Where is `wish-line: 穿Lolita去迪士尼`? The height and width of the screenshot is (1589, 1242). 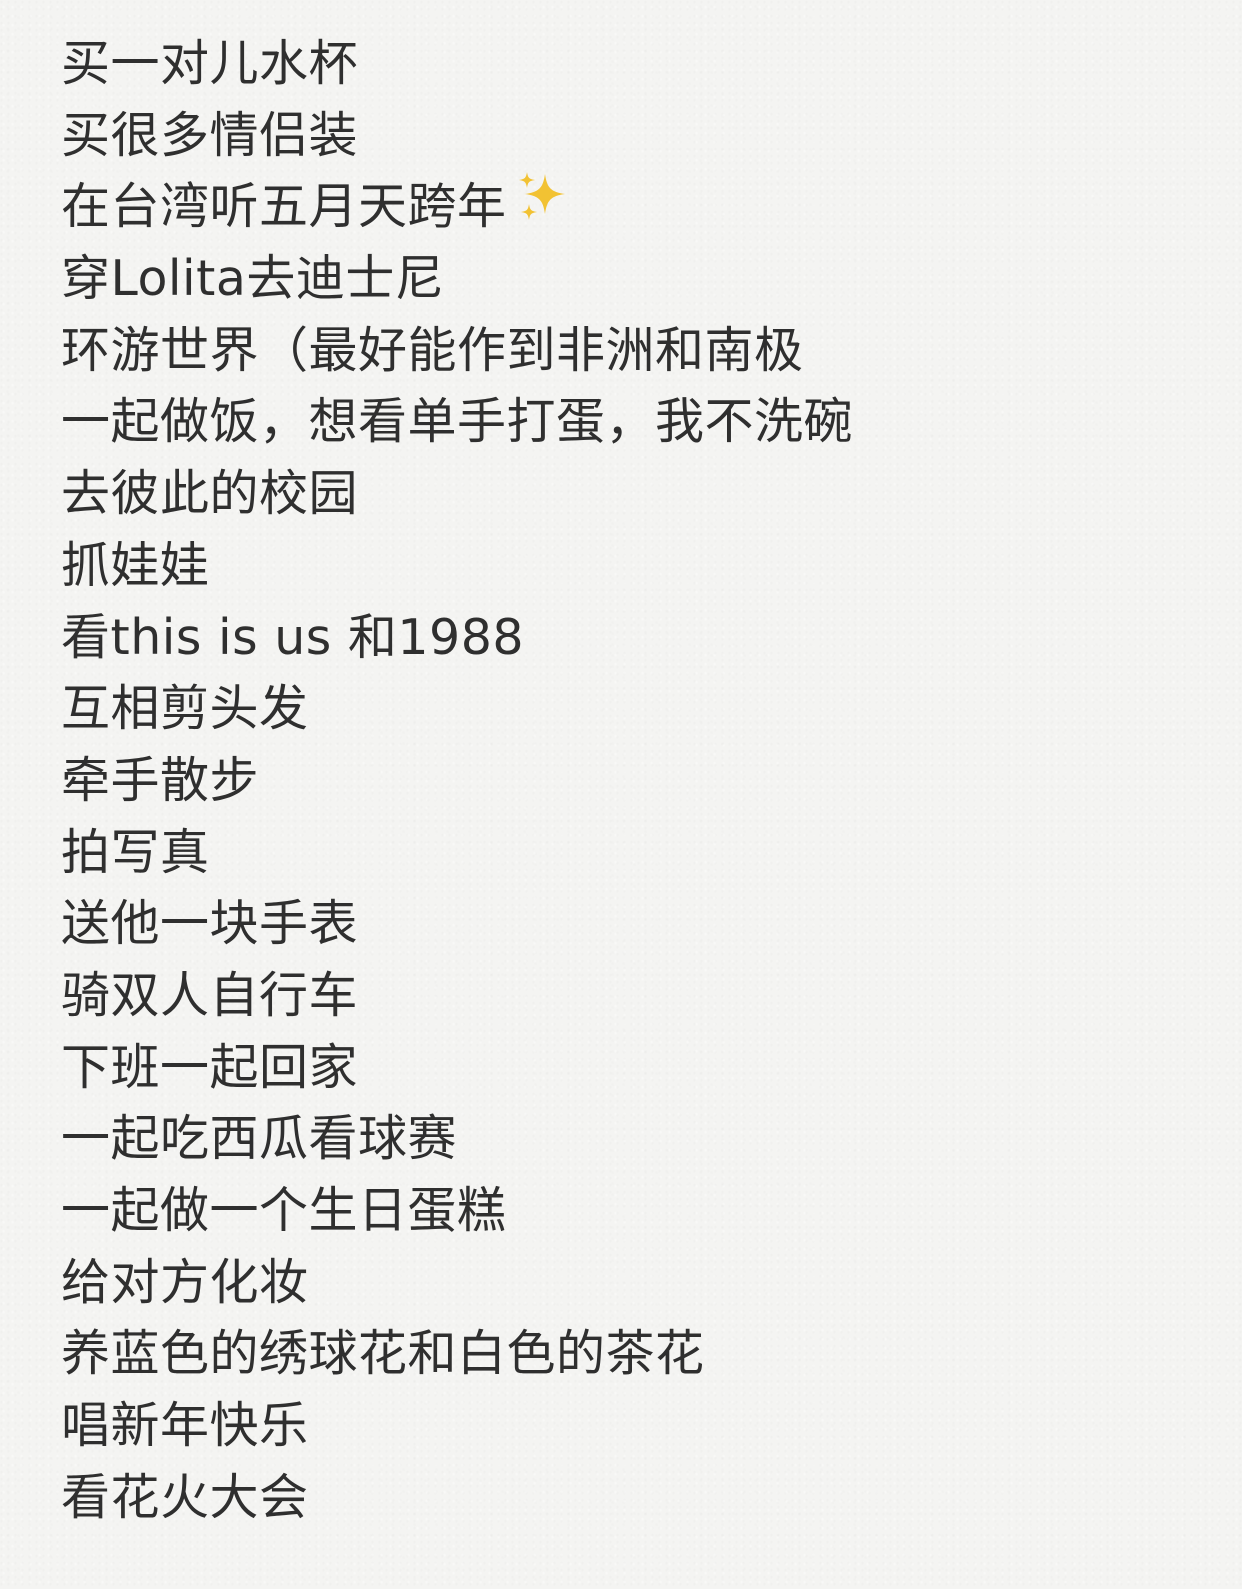 wish-line: 穿Lolita去迪士尼 is located at coordinates (457, 279).